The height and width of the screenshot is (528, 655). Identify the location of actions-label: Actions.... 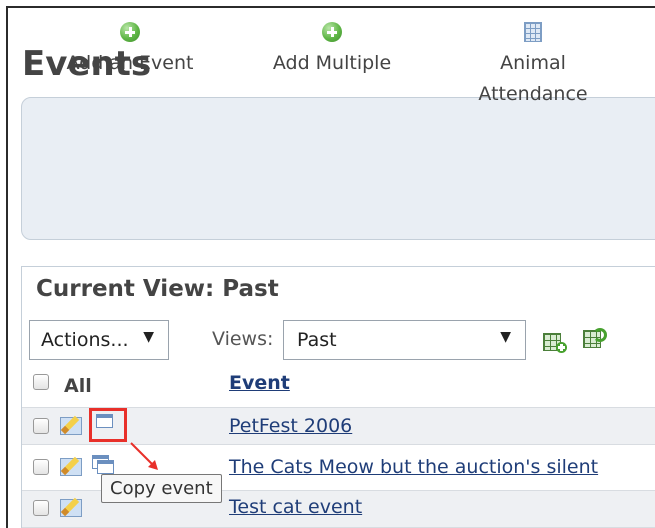
(85, 340).